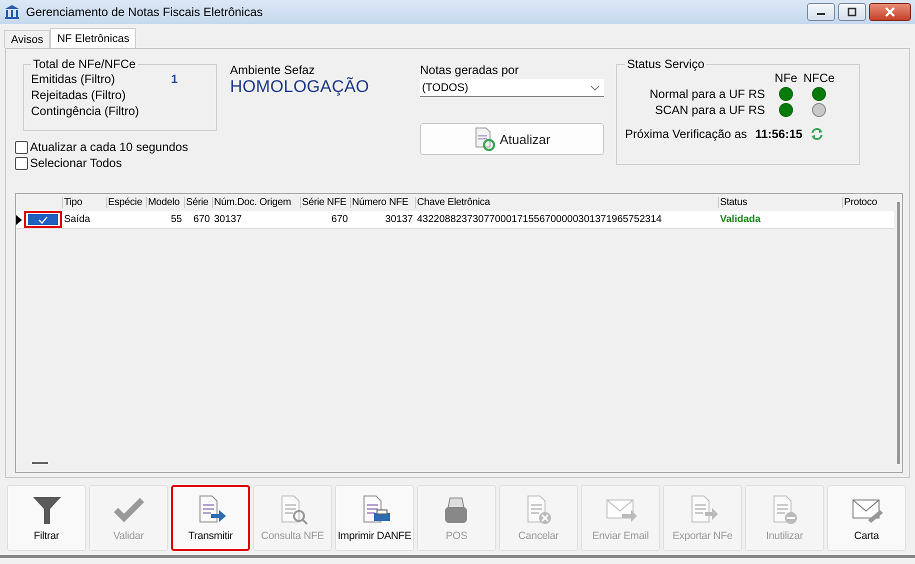 The width and height of the screenshot is (915, 564). What do you see at coordinates (84, 64) in the screenshot?
I see `group-title: Total de NFe/NFCe` at bounding box center [84, 64].